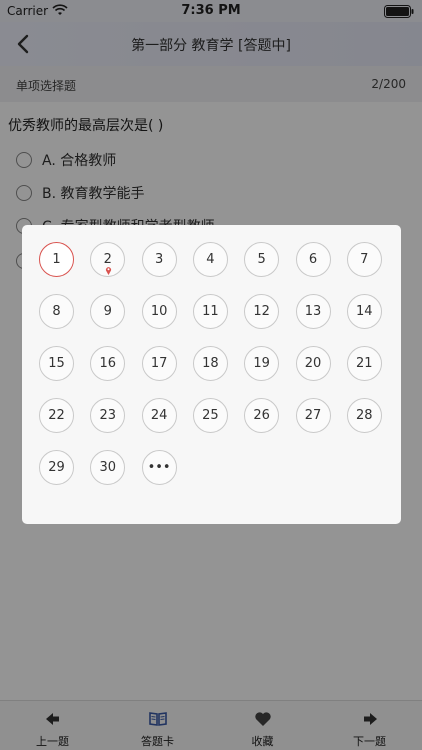 This screenshot has width=422, height=750. Describe the element at coordinates (364, 311) in the screenshot. I see `question-number-cell: 14` at that location.